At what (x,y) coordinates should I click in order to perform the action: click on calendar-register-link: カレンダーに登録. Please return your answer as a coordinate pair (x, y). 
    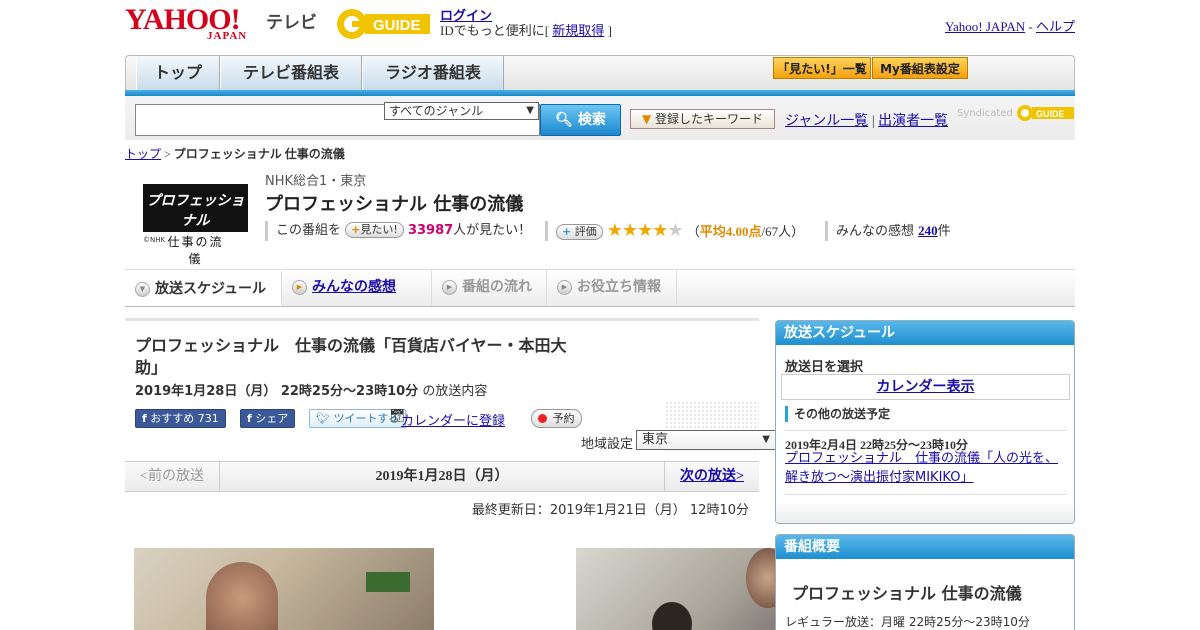
    Looking at the image, I should click on (453, 419).